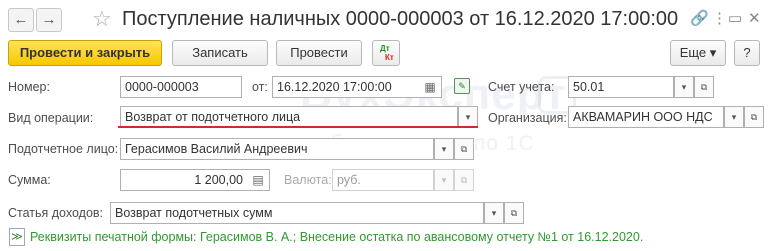  Describe the element at coordinates (63, 149) in the screenshot. I see `person-label: Подотчетное лицо:` at that location.